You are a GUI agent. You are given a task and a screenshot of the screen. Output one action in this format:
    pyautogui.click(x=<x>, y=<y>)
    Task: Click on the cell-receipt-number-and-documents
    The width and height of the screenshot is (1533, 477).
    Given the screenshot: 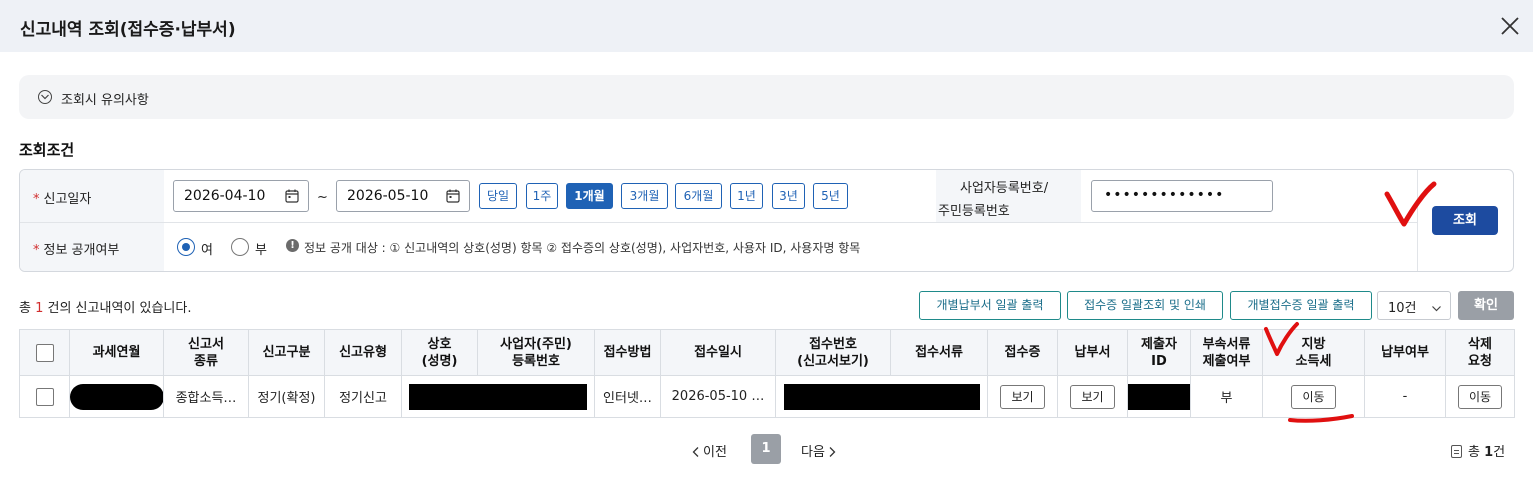 What is the action you would take?
    pyautogui.click(x=881, y=396)
    